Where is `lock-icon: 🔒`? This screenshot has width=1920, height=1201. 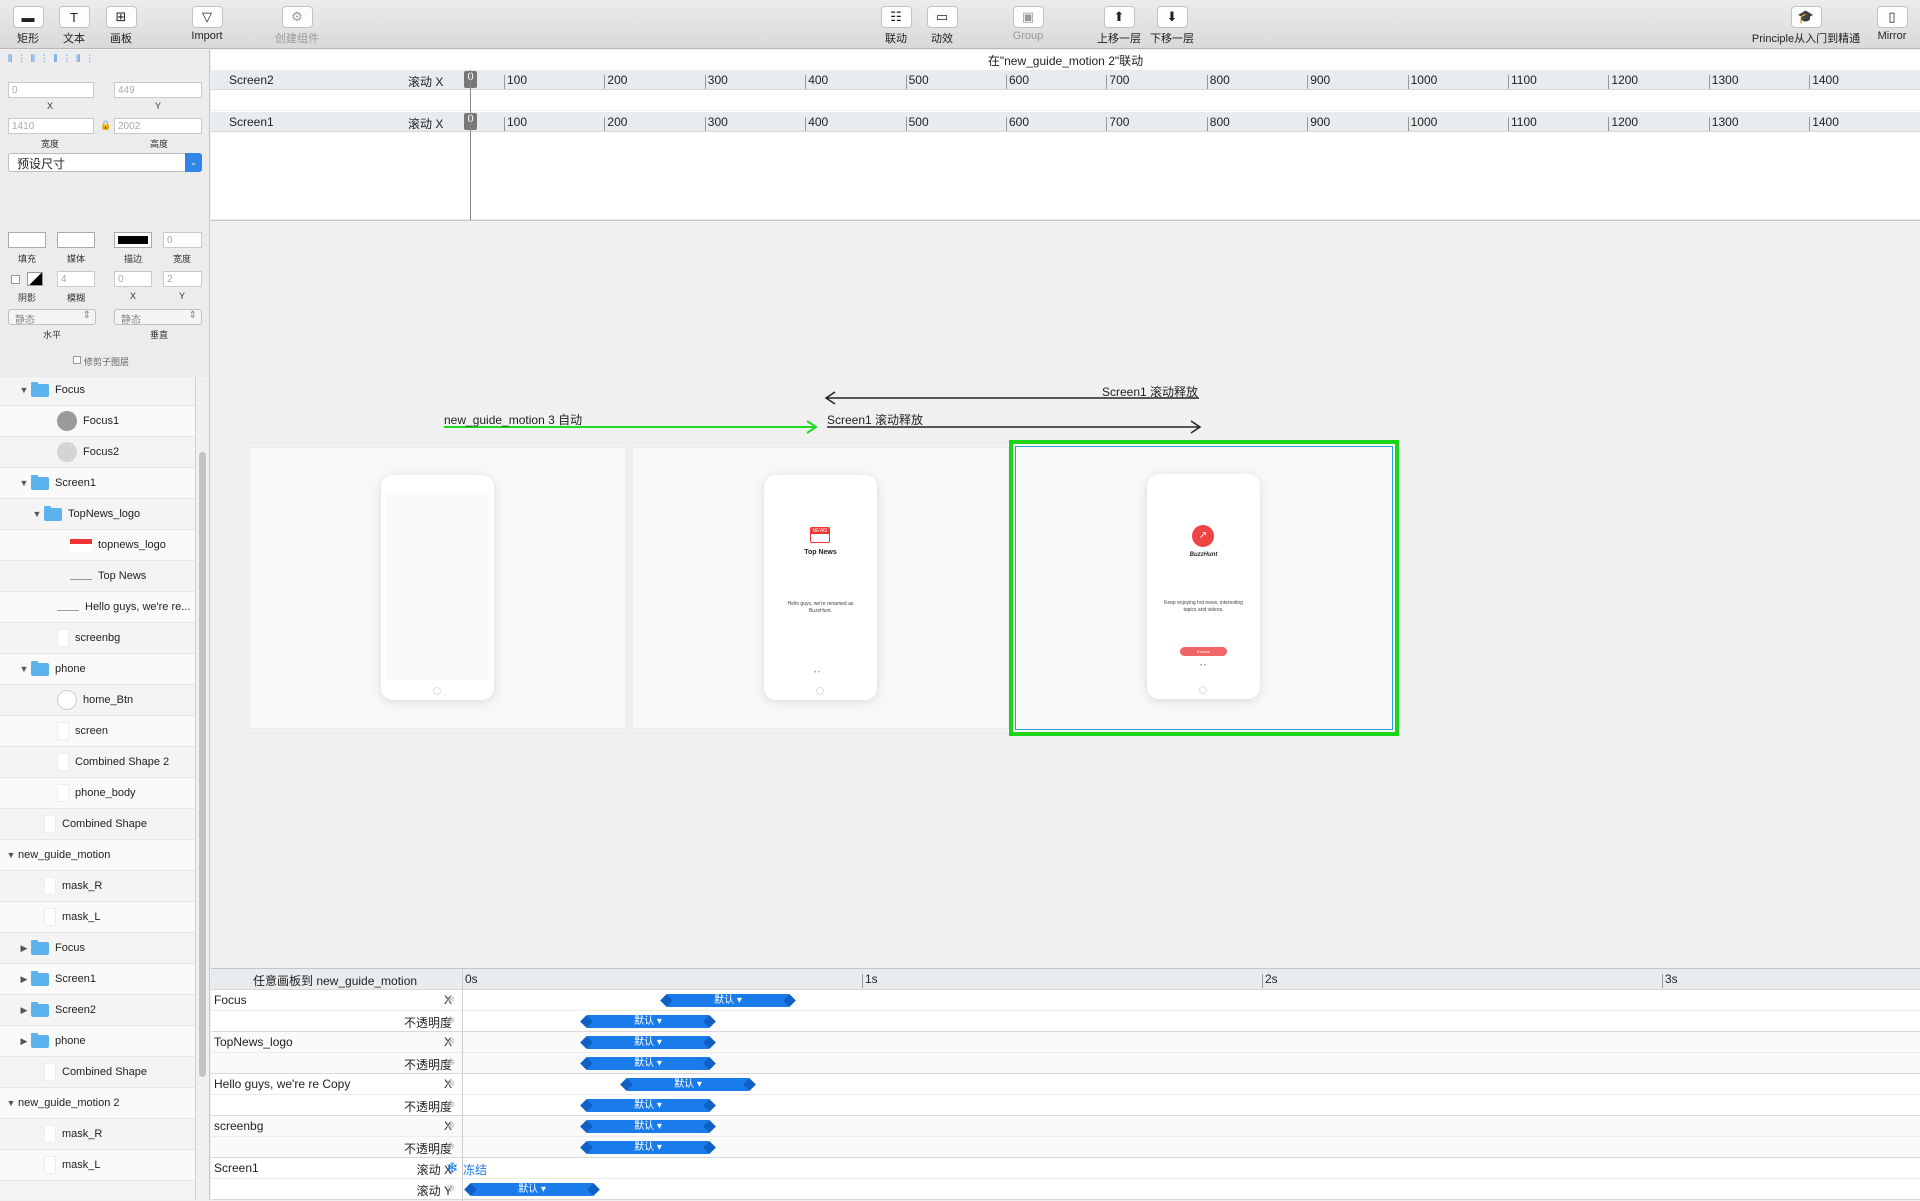 lock-icon: 🔒 is located at coordinates (105, 125).